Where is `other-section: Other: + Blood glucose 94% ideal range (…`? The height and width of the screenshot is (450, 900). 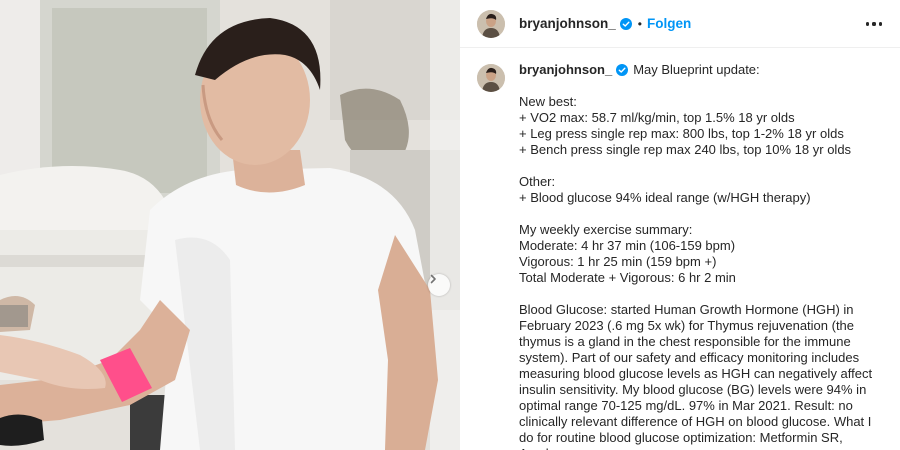 other-section: Other: + Blood glucose 94% ideal range (… is located at coordinates (703, 190).